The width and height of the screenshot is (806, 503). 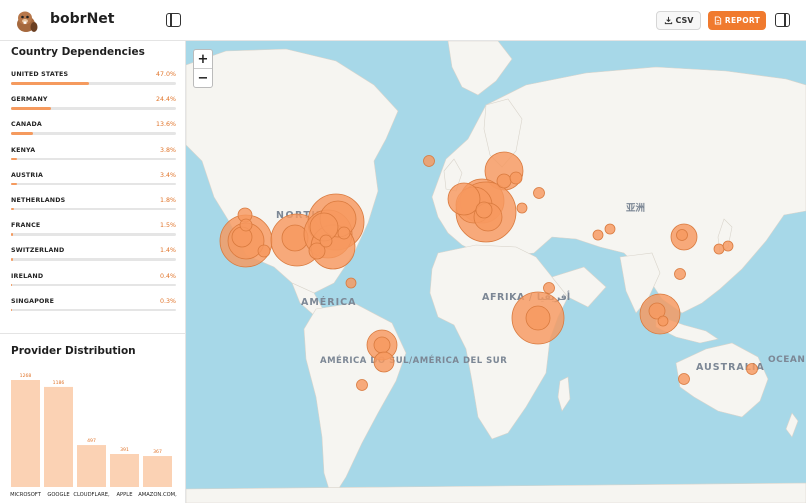 I want to click on country-name: KENYA, so click(x=23, y=150).